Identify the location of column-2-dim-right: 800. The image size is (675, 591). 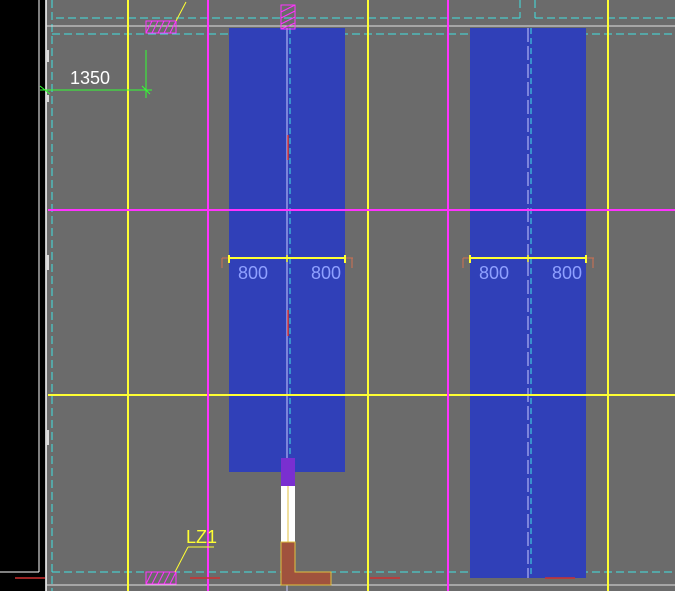
(567, 273).